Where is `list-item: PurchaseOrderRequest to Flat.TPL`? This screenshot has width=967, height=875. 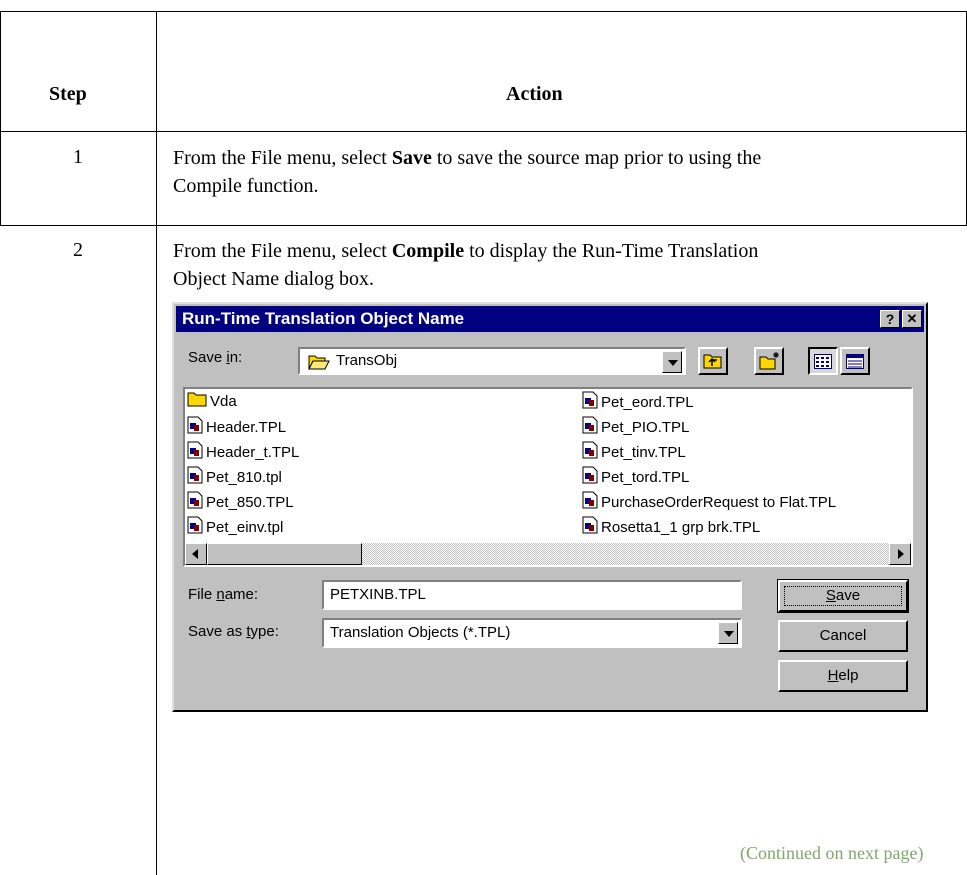
list-item: PurchaseOrderRequest to Flat.TPL is located at coordinates (709, 501).